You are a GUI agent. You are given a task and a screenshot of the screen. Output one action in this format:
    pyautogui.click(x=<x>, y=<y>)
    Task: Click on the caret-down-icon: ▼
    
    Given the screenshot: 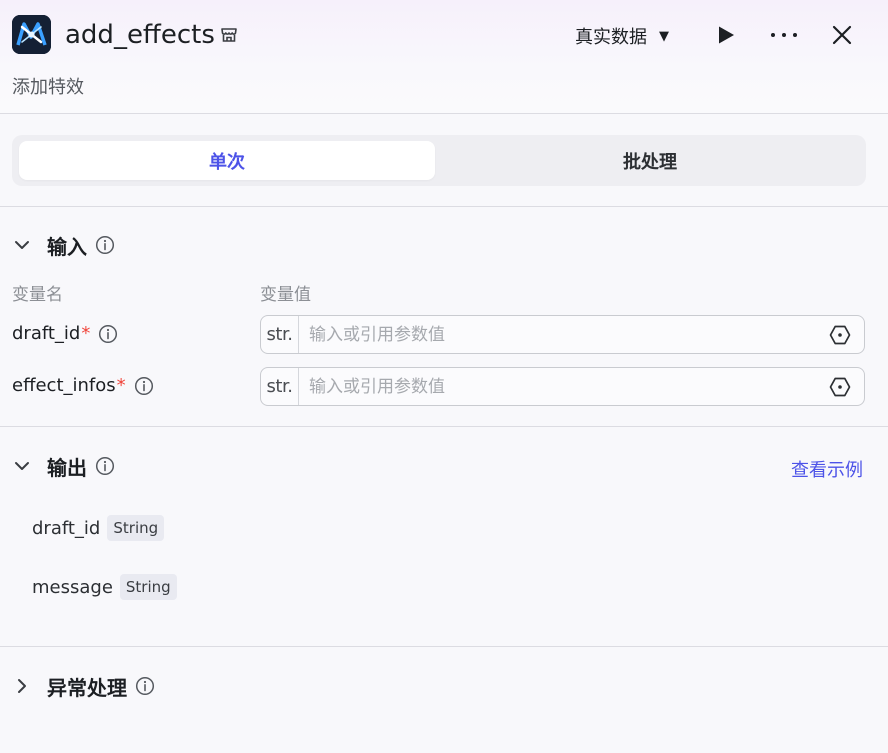 What is the action you would take?
    pyautogui.click(x=664, y=36)
    